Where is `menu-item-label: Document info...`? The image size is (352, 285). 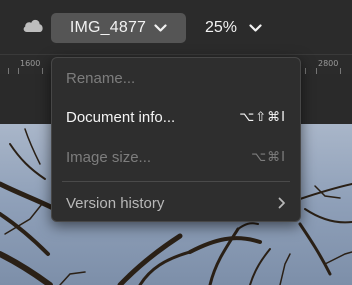 menu-item-label: Document info... is located at coordinates (121, 117).